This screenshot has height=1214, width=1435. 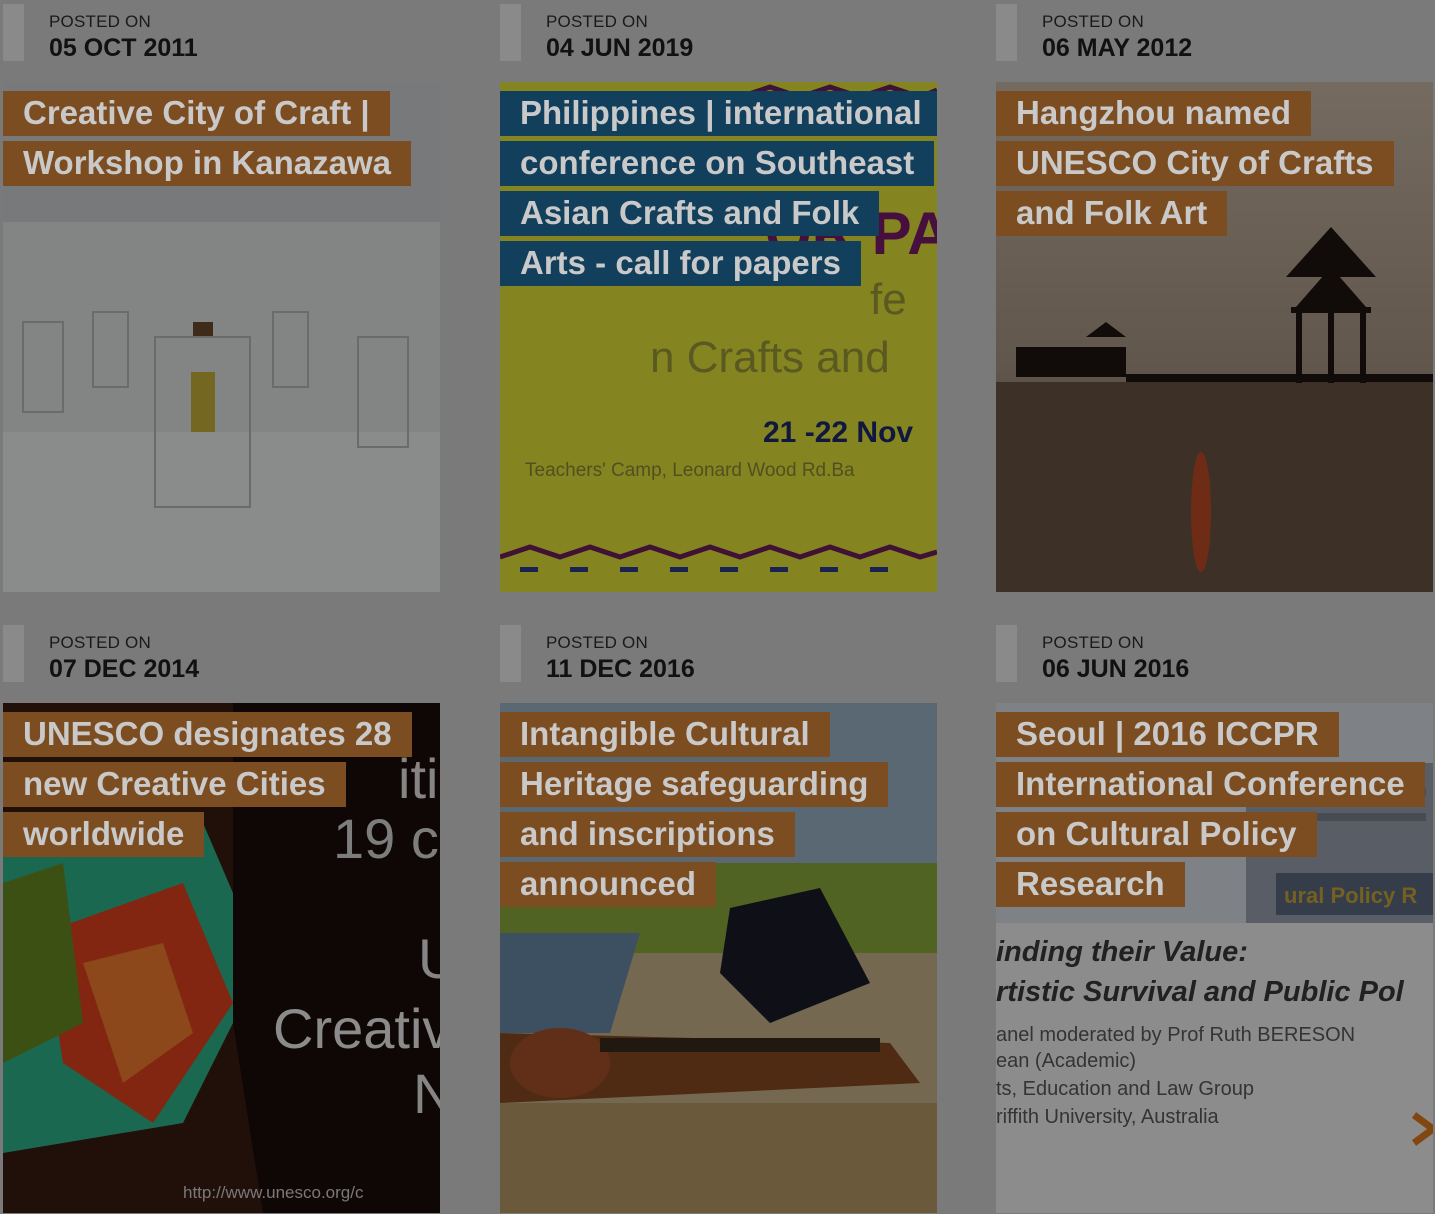 What do you see at coordinates (718, 41) in the screenshot?
I see `post-meta: POSTED ON 04 JUN 2019` at bounding box center [718, 41].